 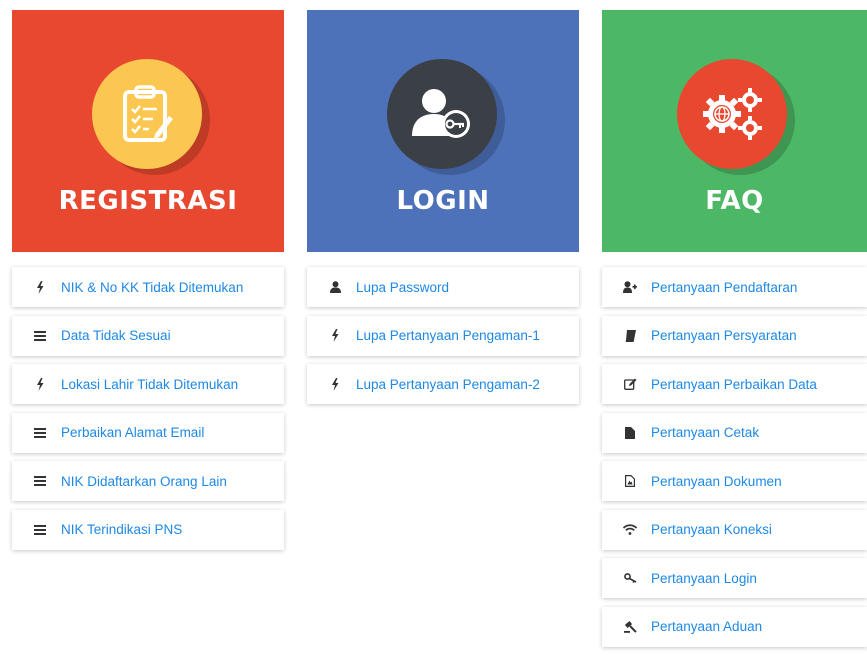 I want to click on list-item-label: Pertanyaan Perbaikan Data, so click(x=734, y=384).